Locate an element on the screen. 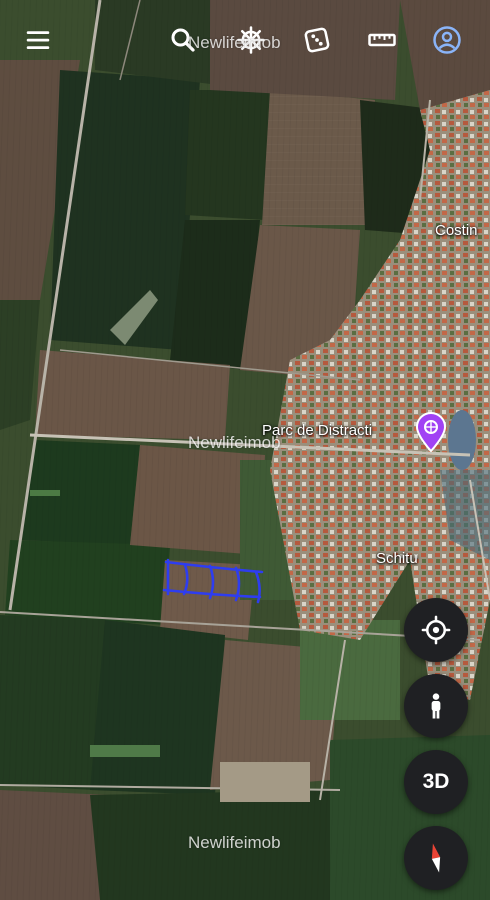 The width and height of the screenshot is (490, 900). ruler-icon is located at coordinates (382, 40).